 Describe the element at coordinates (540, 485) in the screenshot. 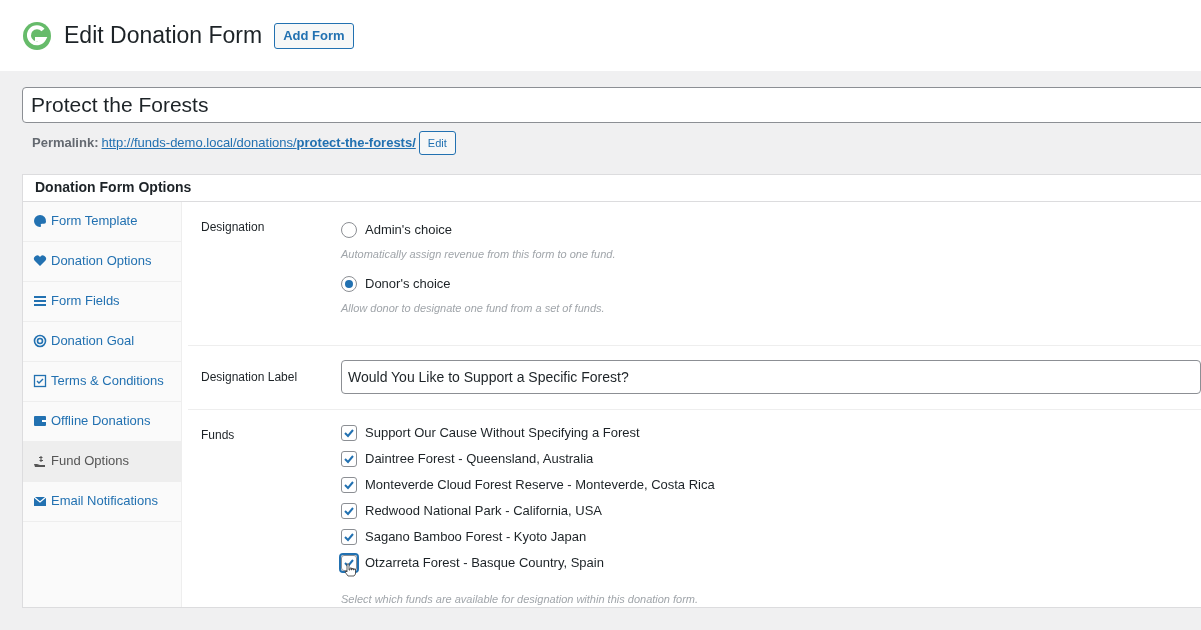

I see `fund-label: Monteverde Cloud Forest Reserve - Monteverde, Costa Rica` at that location.